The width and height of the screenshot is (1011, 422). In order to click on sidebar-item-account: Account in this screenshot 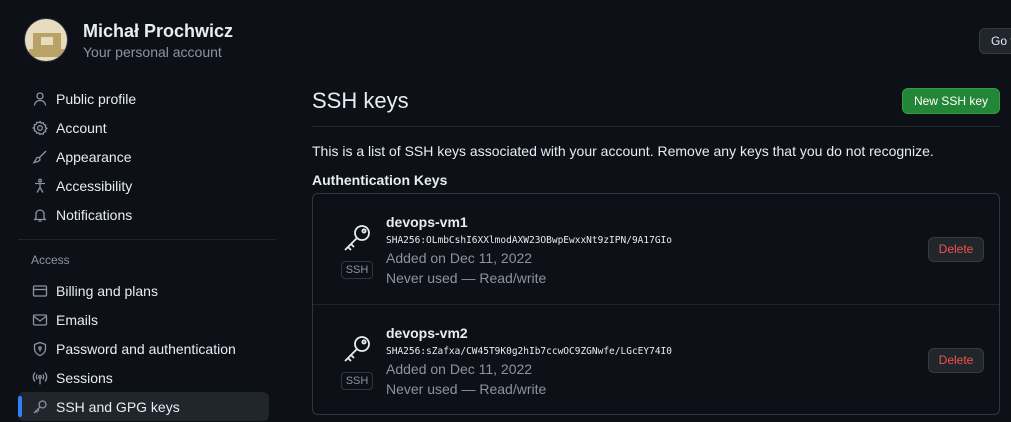, I will do `click(143, 127)`.